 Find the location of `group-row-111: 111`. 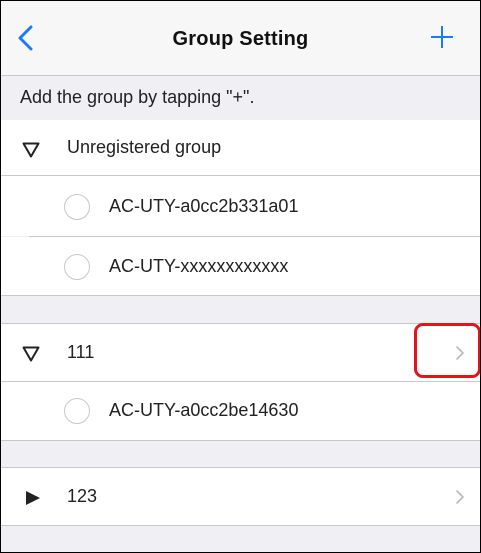

group-row-111: 111 is located at coordinates (240, 352).